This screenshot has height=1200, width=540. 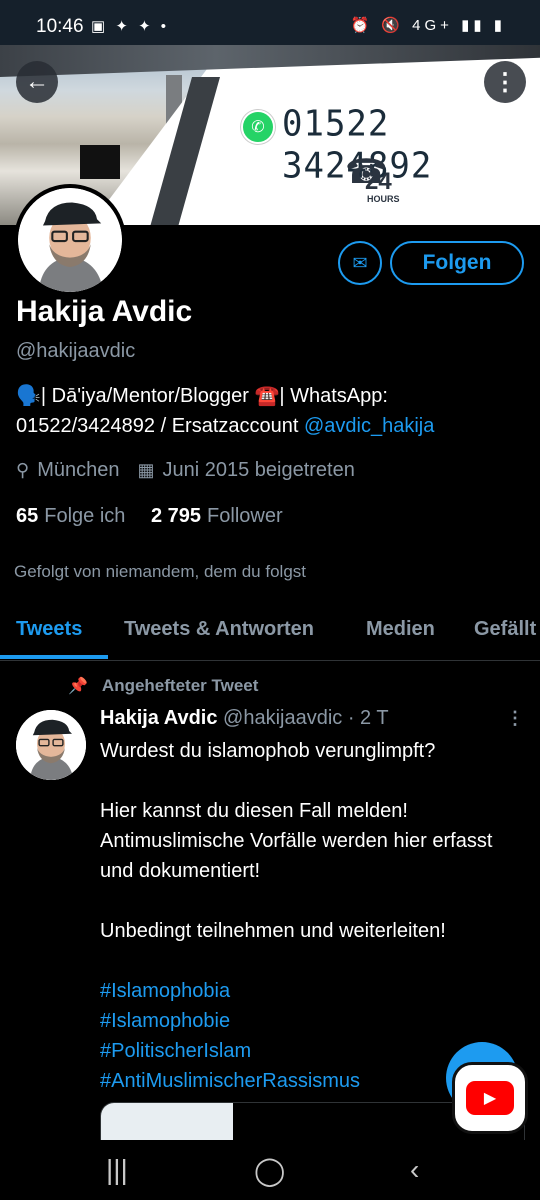 I want to click on tab-media: Medien, so click(x=400, y=629).